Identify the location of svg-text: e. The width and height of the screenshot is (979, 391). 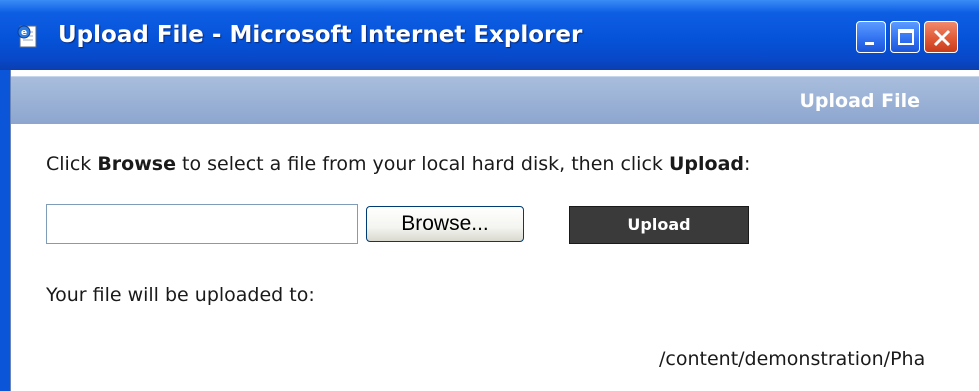
(24, 33).